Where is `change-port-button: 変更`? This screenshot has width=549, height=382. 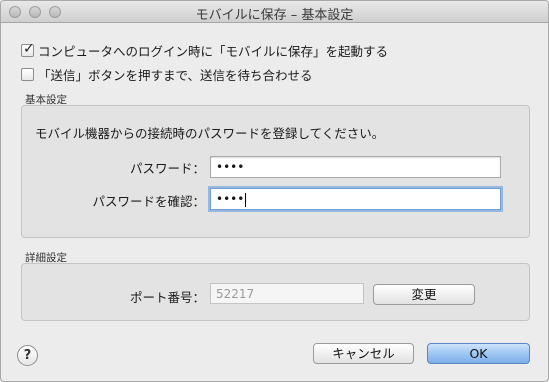
change-port-button: 変更 is located at coordinates (424, 294).